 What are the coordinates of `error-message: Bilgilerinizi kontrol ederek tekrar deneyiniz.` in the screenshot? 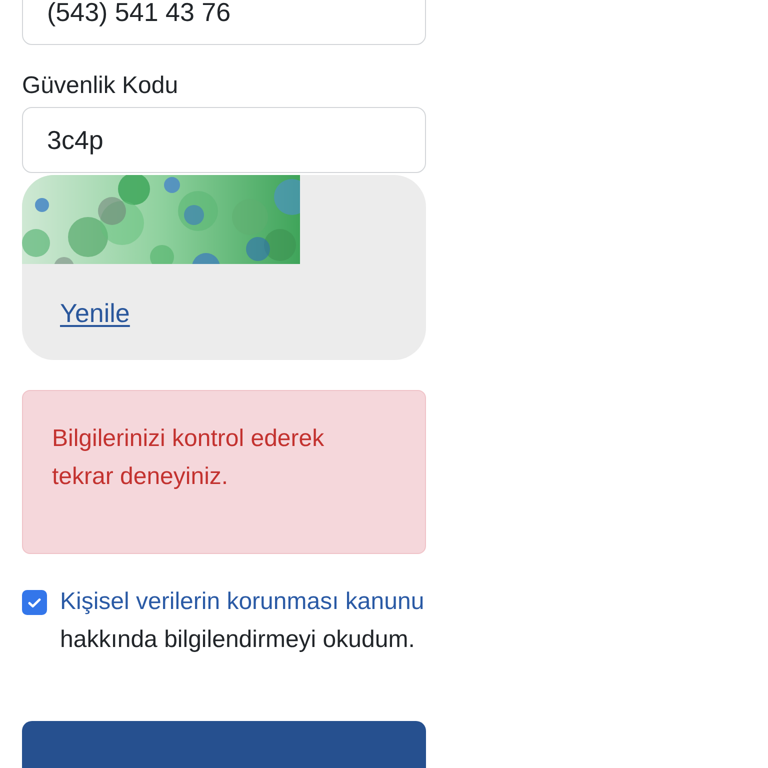 It's located at (189, 458).